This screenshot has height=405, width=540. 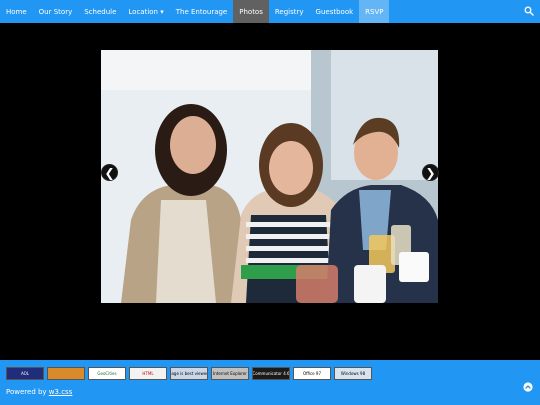 I want to click on powered-by: Powered by w3.css, so click(x=39, y=392).